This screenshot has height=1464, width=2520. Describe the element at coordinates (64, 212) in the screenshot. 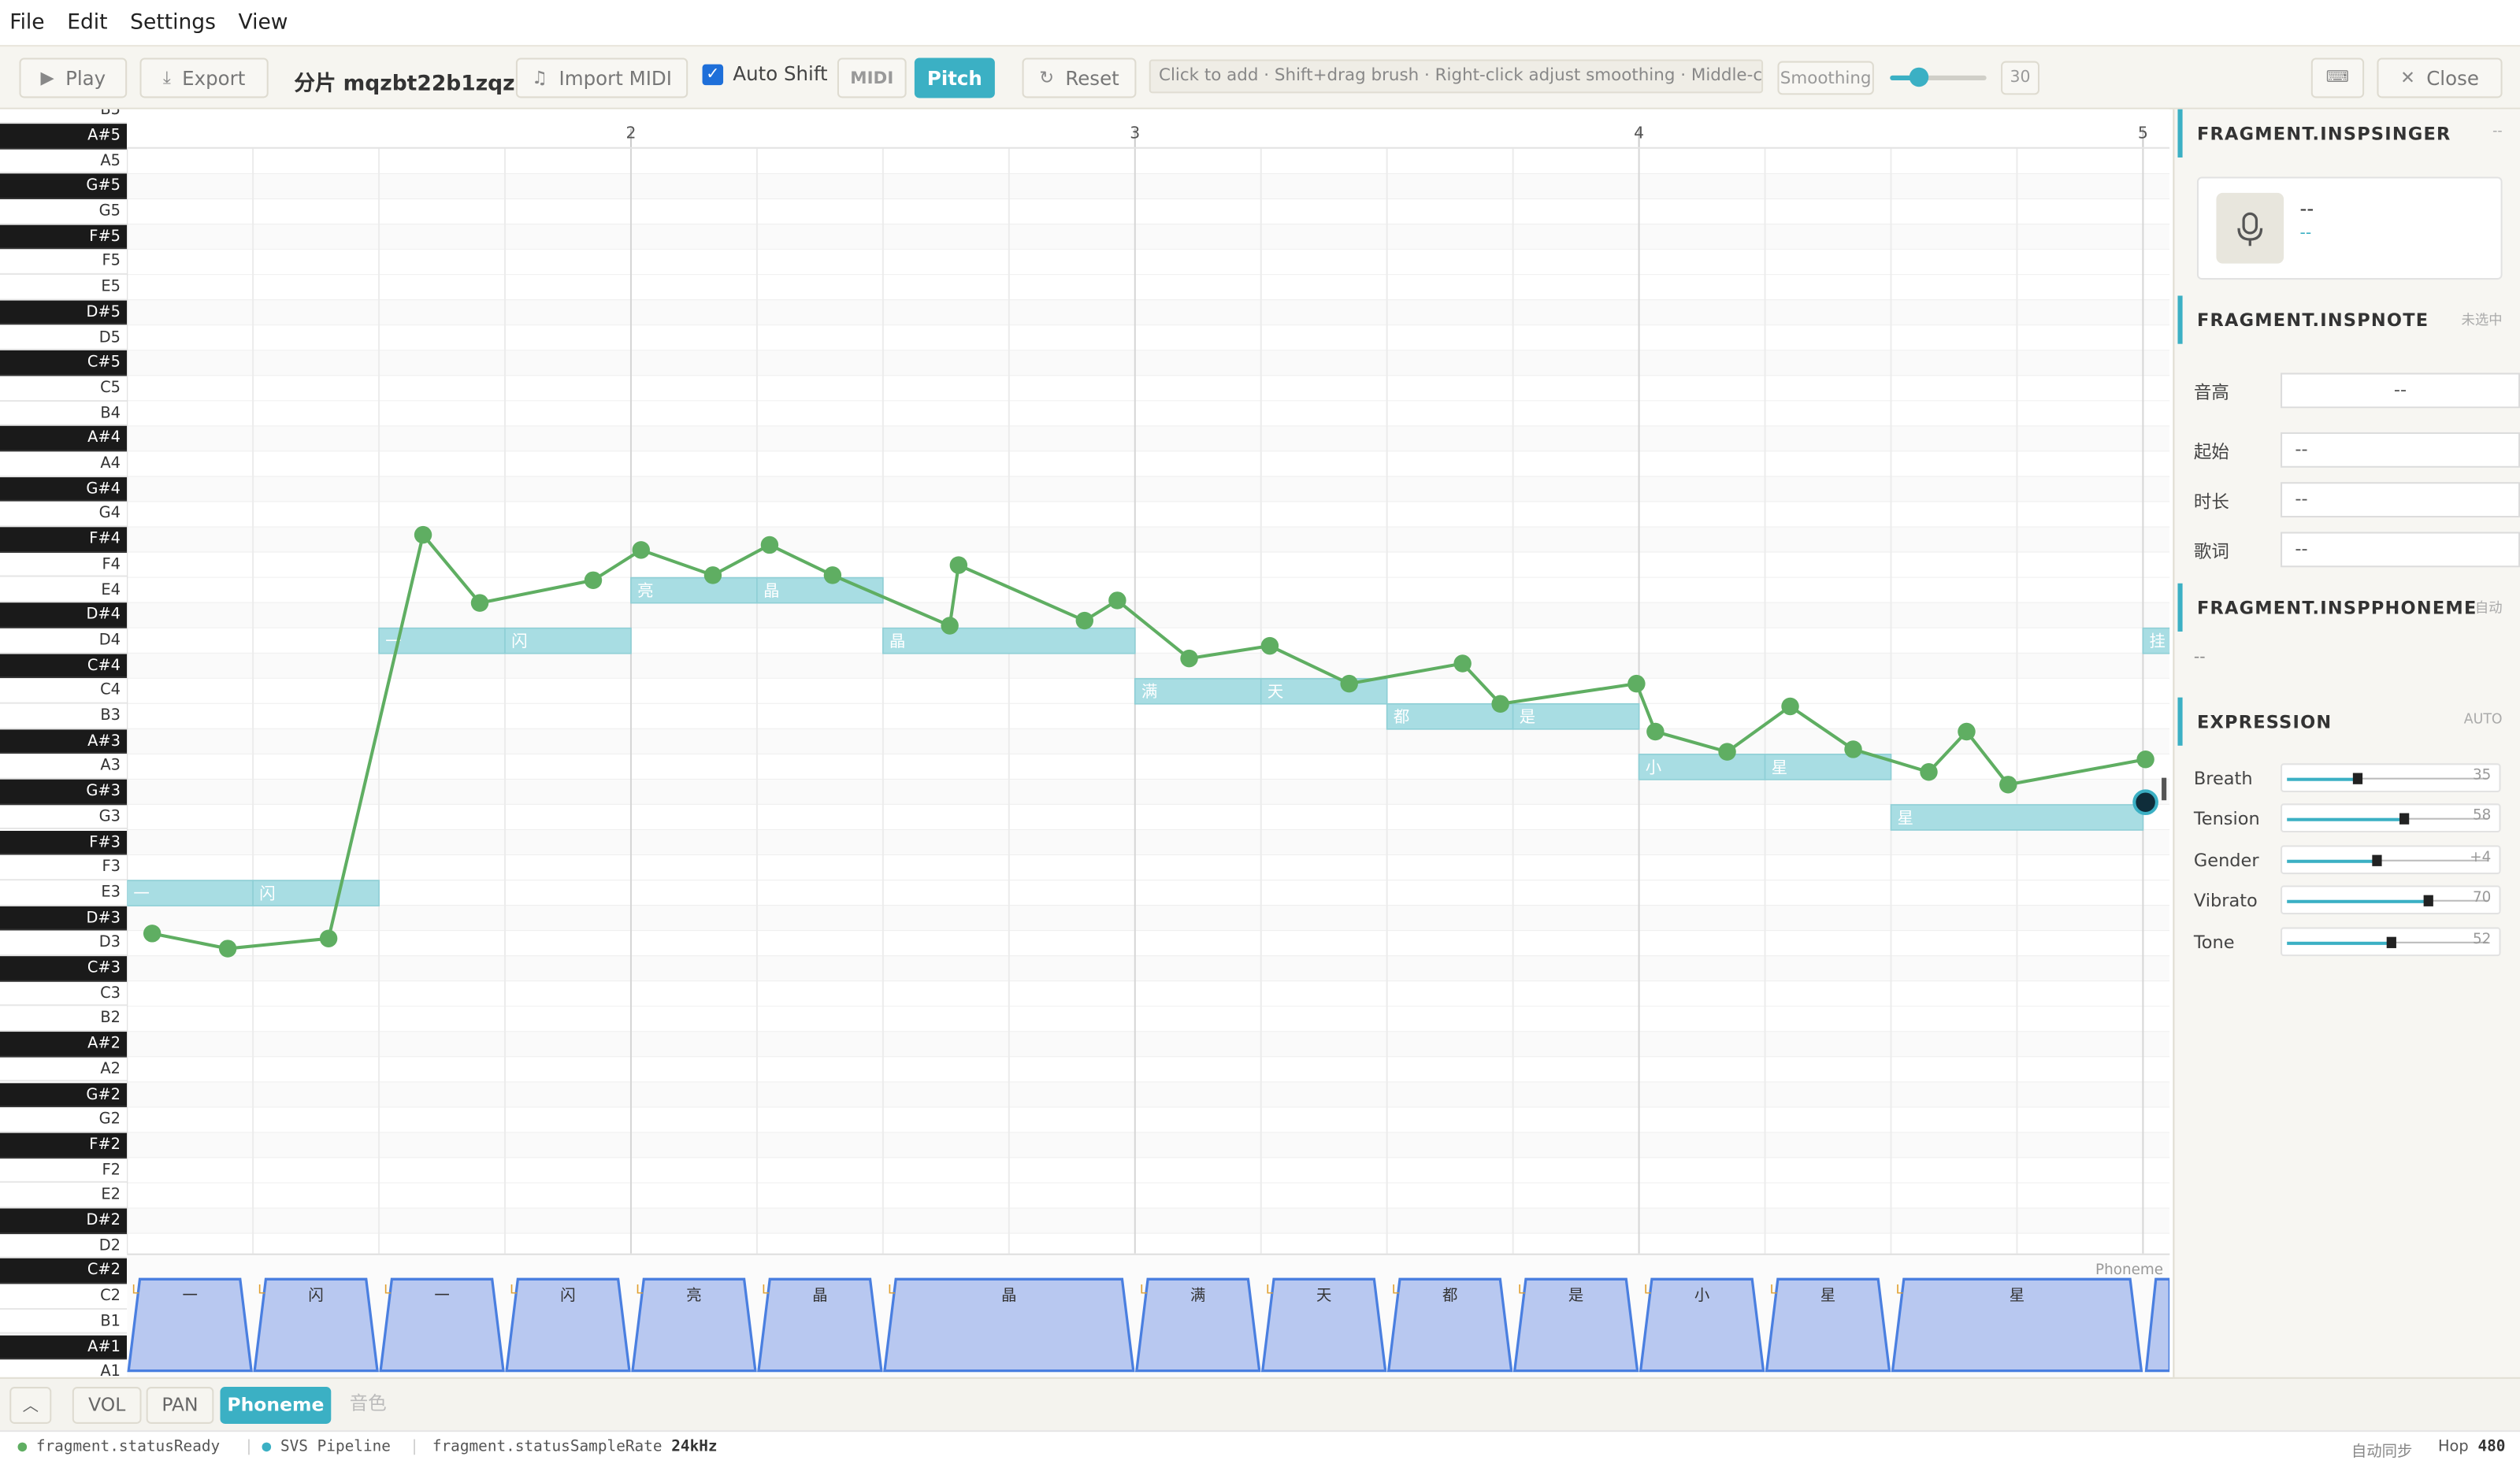

I see `piano-key: G5` at that location.